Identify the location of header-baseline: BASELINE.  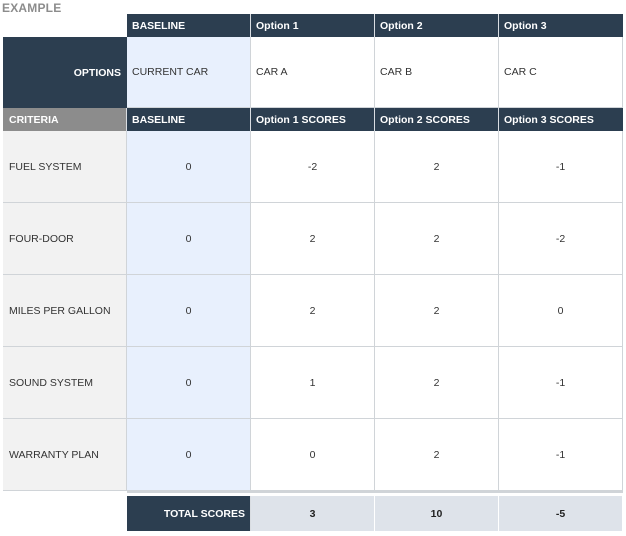
(189, 25).